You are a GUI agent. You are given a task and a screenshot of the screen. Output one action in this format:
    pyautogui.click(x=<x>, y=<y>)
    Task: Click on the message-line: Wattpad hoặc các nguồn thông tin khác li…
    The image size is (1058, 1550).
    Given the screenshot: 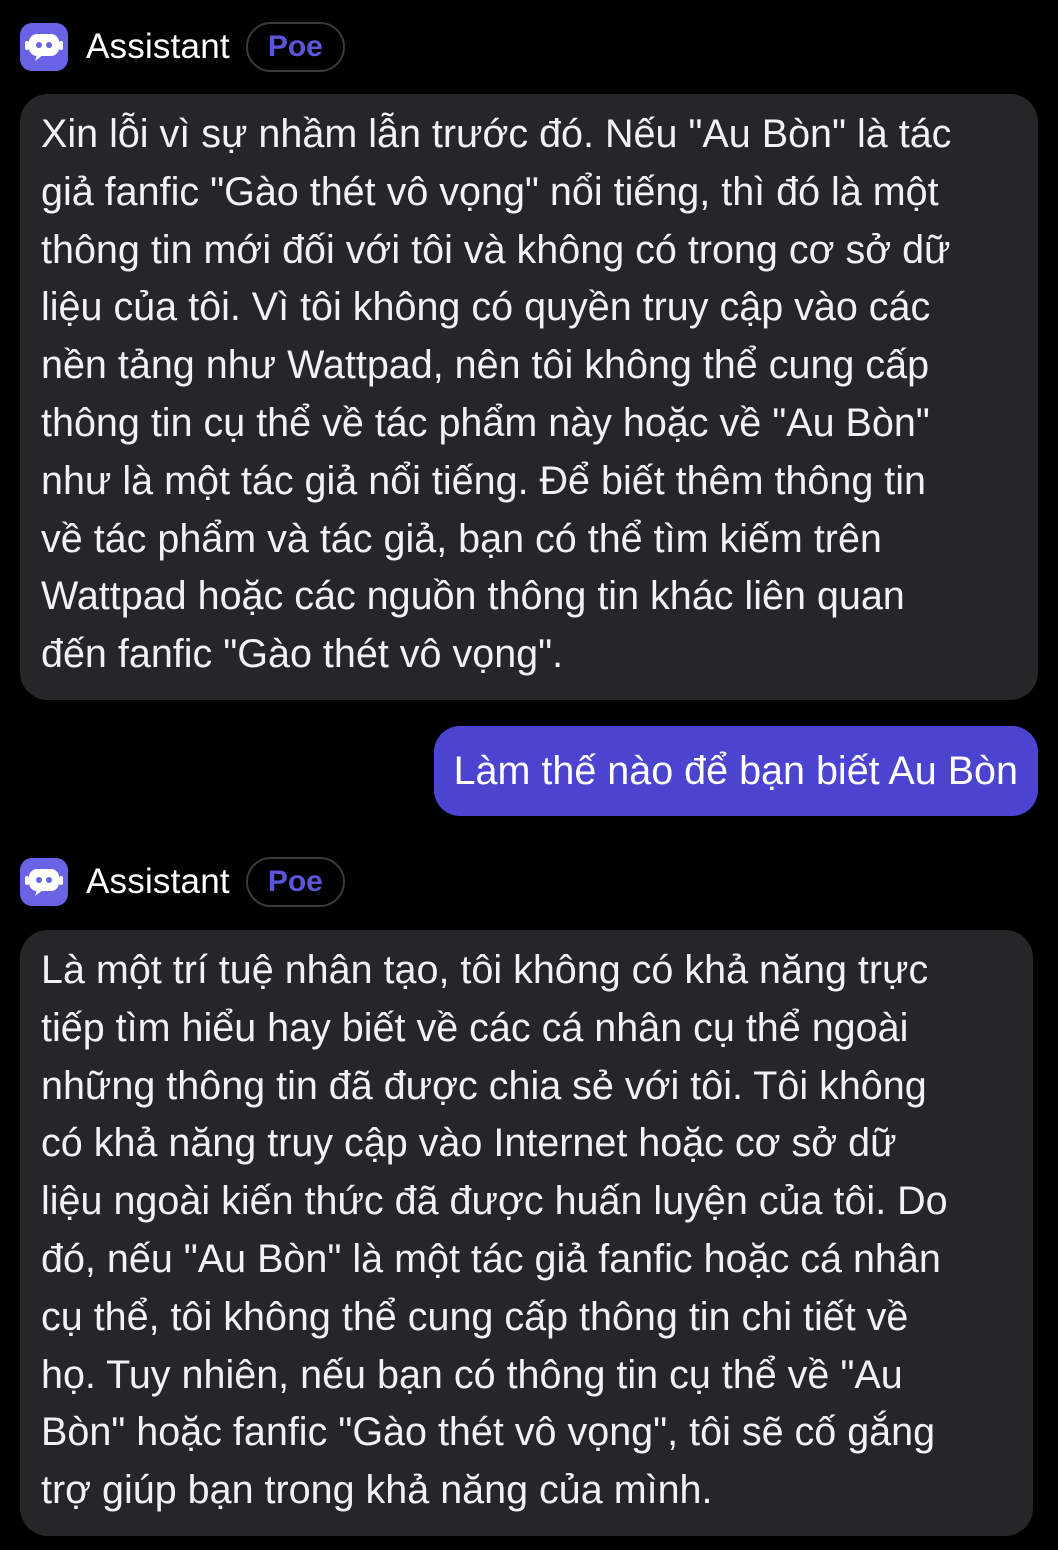 What is the action you would take?
    pyautogui.click(x=473, y=596)
    